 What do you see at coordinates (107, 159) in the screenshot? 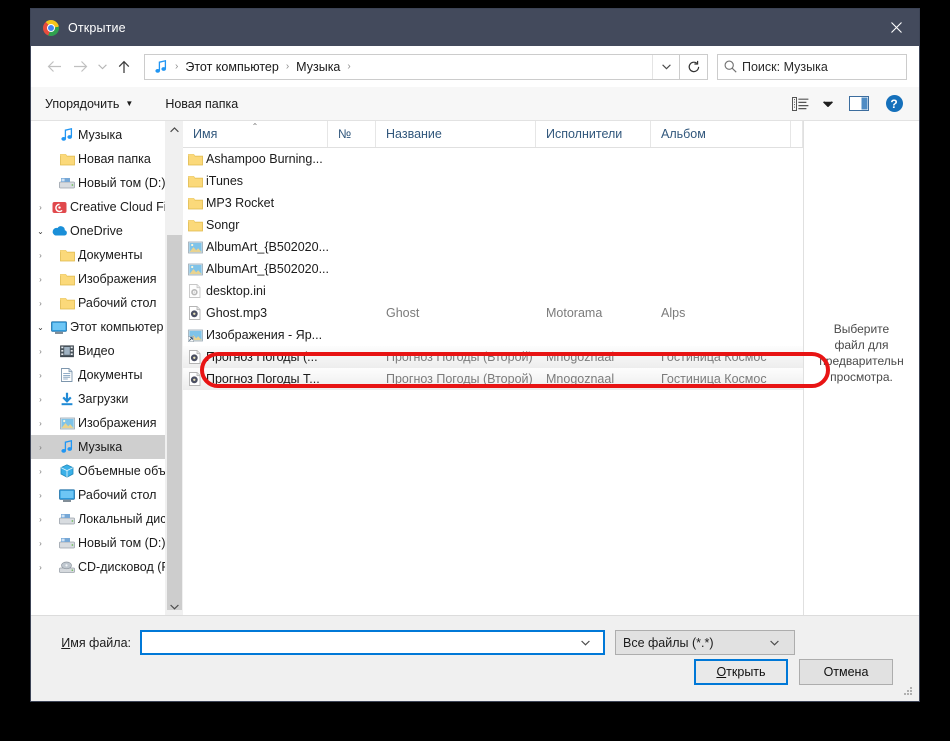
I see `sidebar-item-1: › Новая папка` at bounding box center [107, 159].